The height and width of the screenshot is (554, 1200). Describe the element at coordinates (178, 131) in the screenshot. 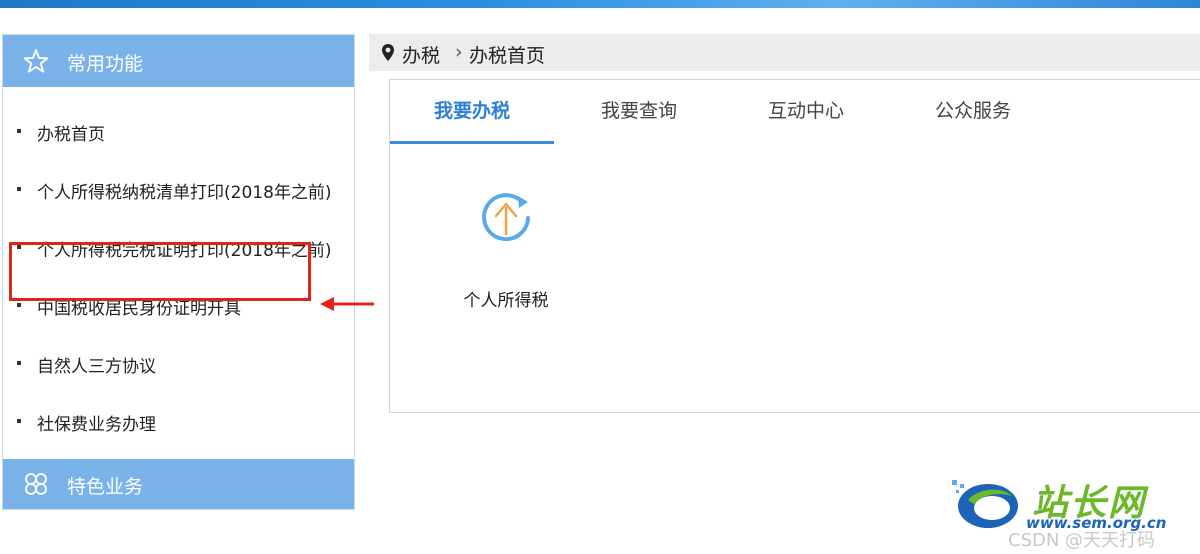

I see `sidebar-item-tax-home: 办税首页` at that location.